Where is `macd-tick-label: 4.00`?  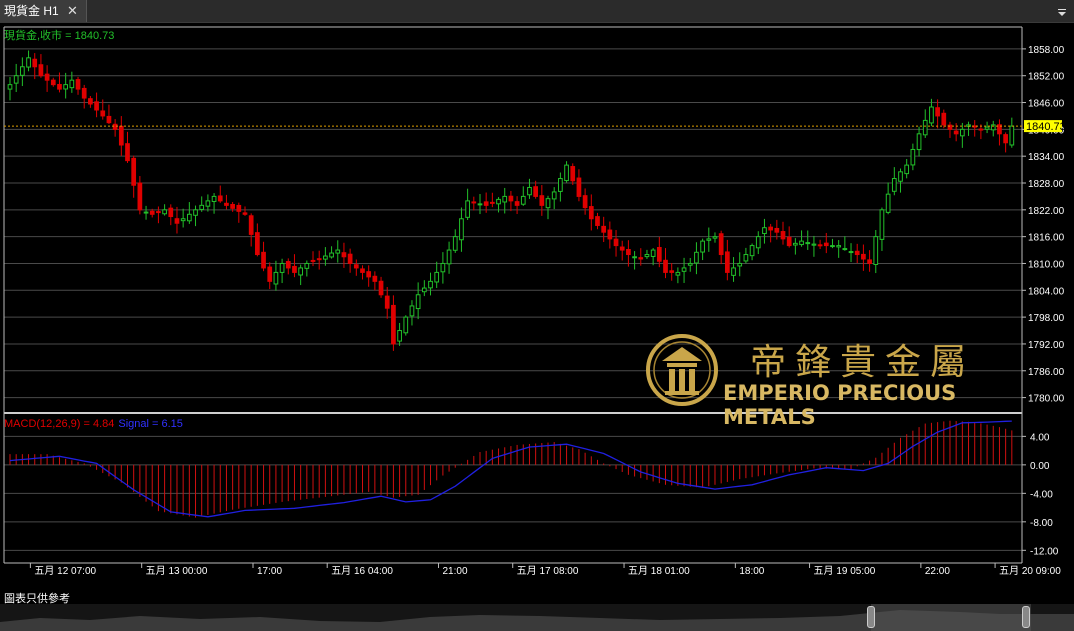
macd-tick-label: 4.00 is located at coordinates (1040, 437).